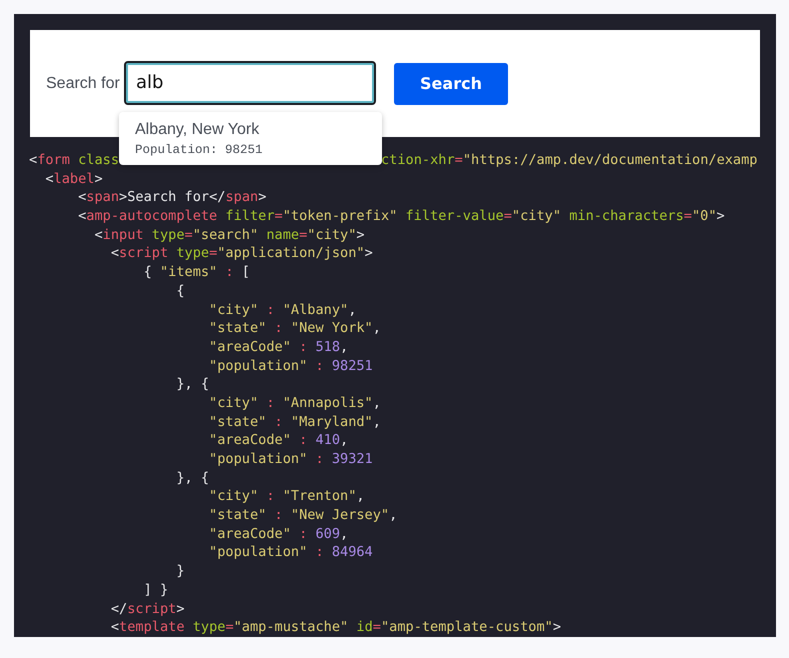 Image resolution: width=789 pixels, height=658 pixels. Describe the element at coordinates (179, 291) in the screenshot. I see `code-line: {` at that location.